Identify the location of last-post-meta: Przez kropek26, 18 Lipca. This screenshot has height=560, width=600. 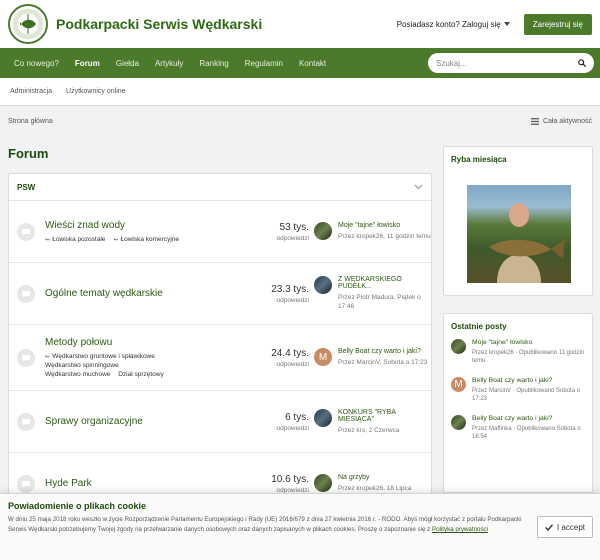
(375, 488).